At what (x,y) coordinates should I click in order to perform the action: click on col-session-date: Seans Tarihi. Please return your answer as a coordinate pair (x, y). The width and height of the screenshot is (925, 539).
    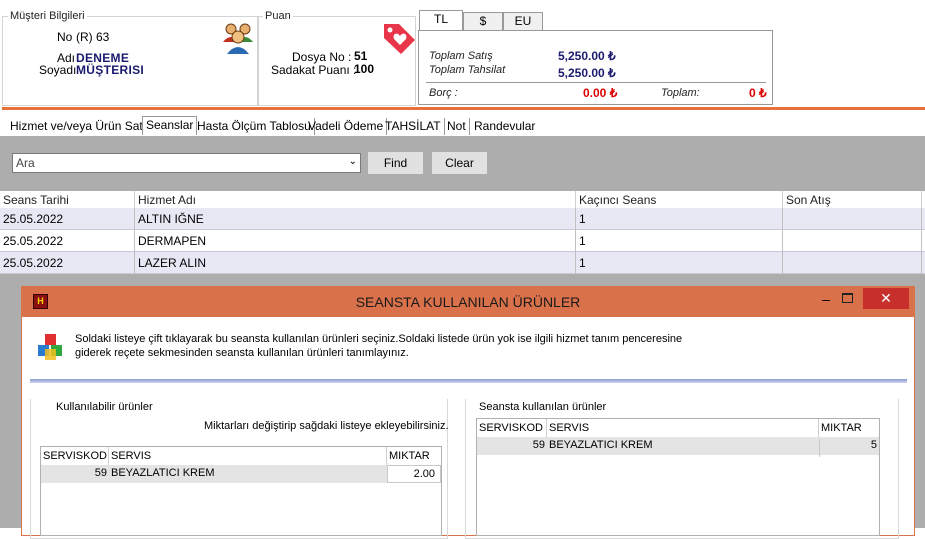
    Looking at the image, I should click on (67, 200).